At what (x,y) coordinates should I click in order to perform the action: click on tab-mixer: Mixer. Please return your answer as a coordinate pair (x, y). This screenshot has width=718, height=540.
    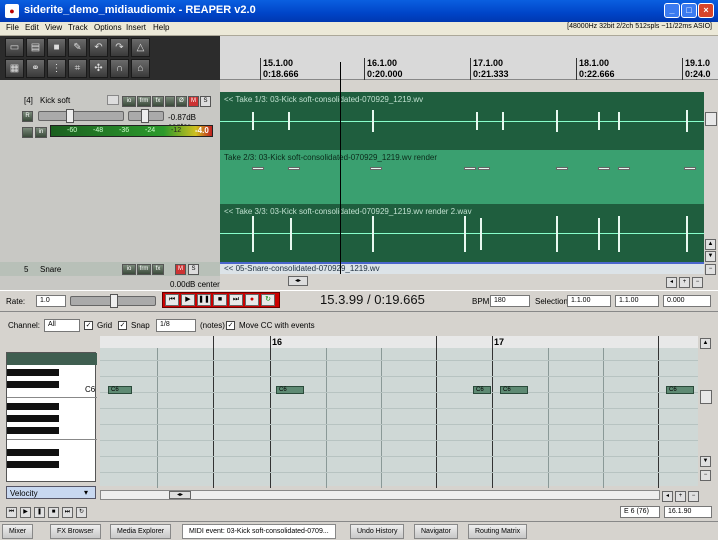
    Looking at the image, I should click on (18, 531).